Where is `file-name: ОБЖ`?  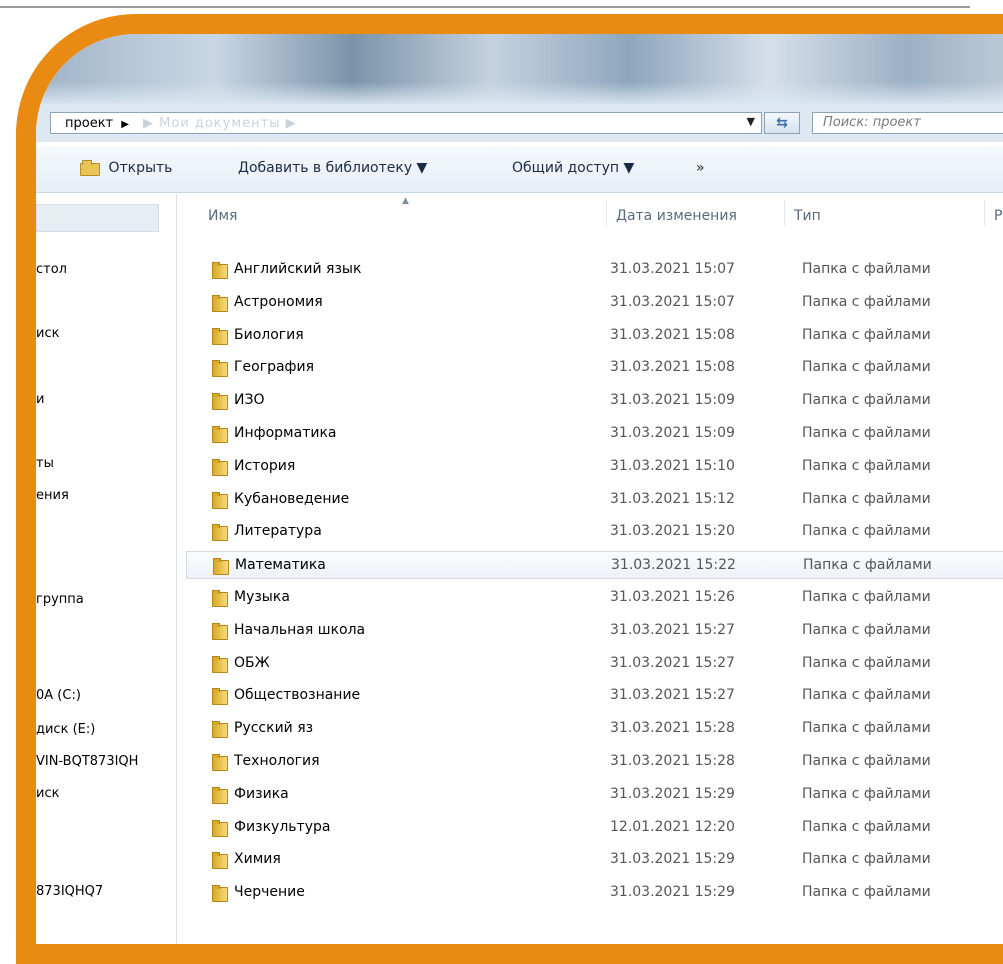 file-name: ОБЖ is located at coordinates (252, 662).